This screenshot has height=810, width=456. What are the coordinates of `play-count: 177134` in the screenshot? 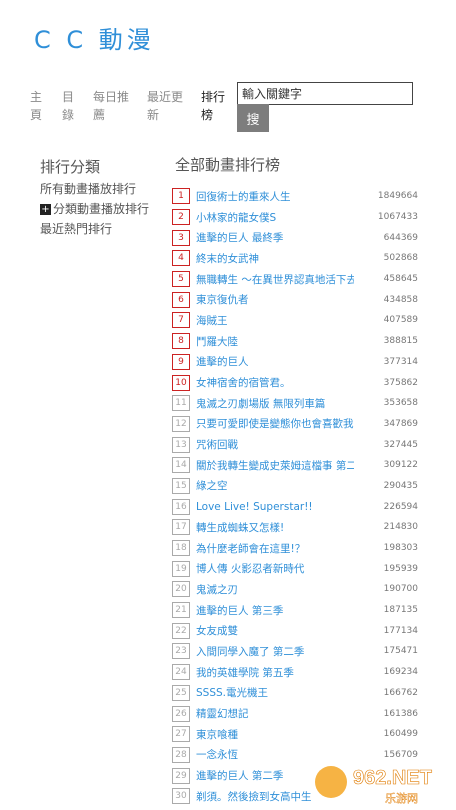 It's located at (400, 630).